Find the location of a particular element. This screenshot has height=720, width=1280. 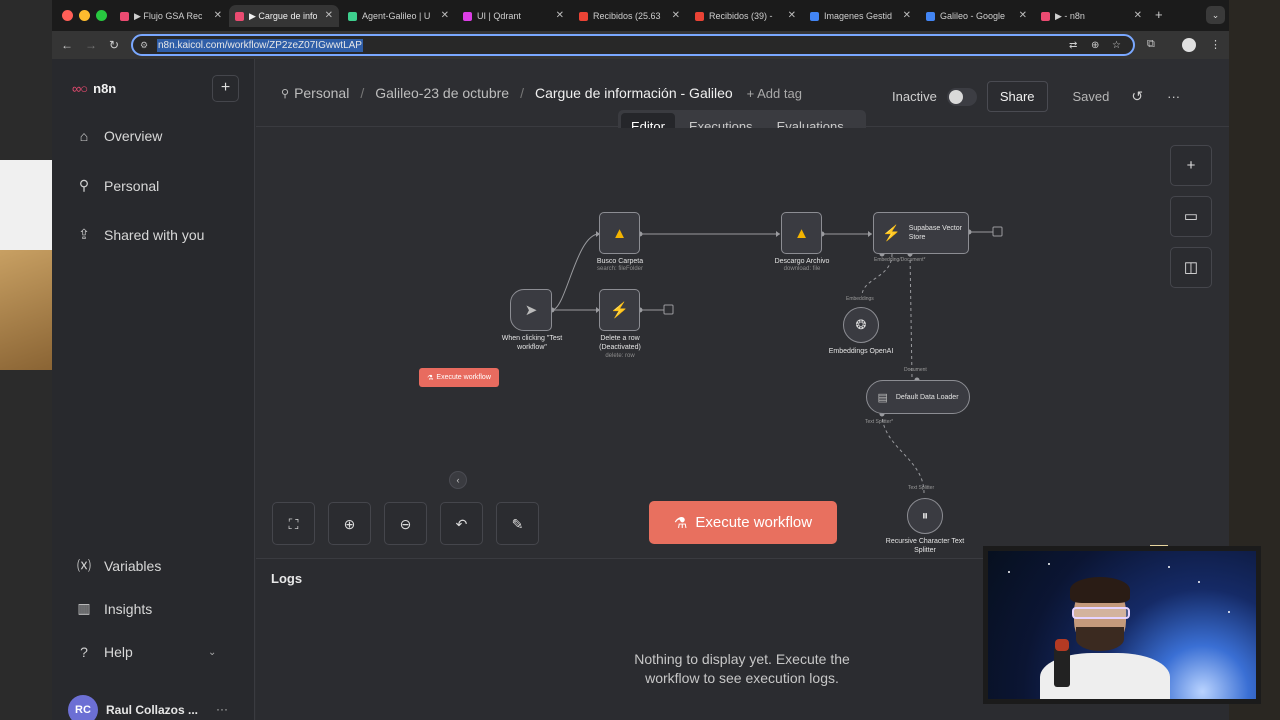

logs-title: Logs is located at coordinates (286, 578).